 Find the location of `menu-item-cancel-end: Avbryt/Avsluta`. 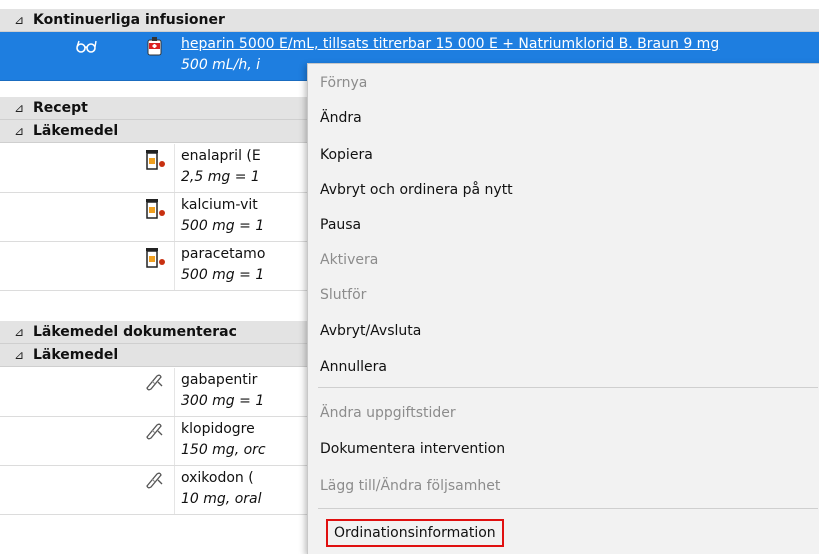

menu-item-cancel-end: Avbryt/Avsluta is located at coordinates (370, 331).